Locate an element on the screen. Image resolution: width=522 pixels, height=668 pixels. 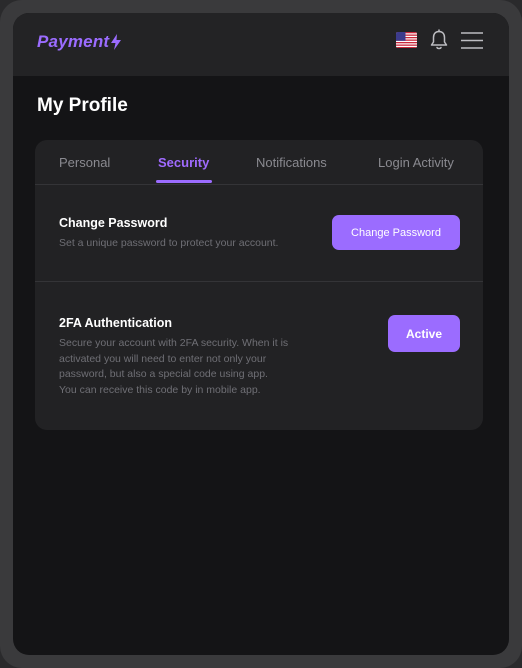
us-flag-icon is located at coordinates (406, 40).